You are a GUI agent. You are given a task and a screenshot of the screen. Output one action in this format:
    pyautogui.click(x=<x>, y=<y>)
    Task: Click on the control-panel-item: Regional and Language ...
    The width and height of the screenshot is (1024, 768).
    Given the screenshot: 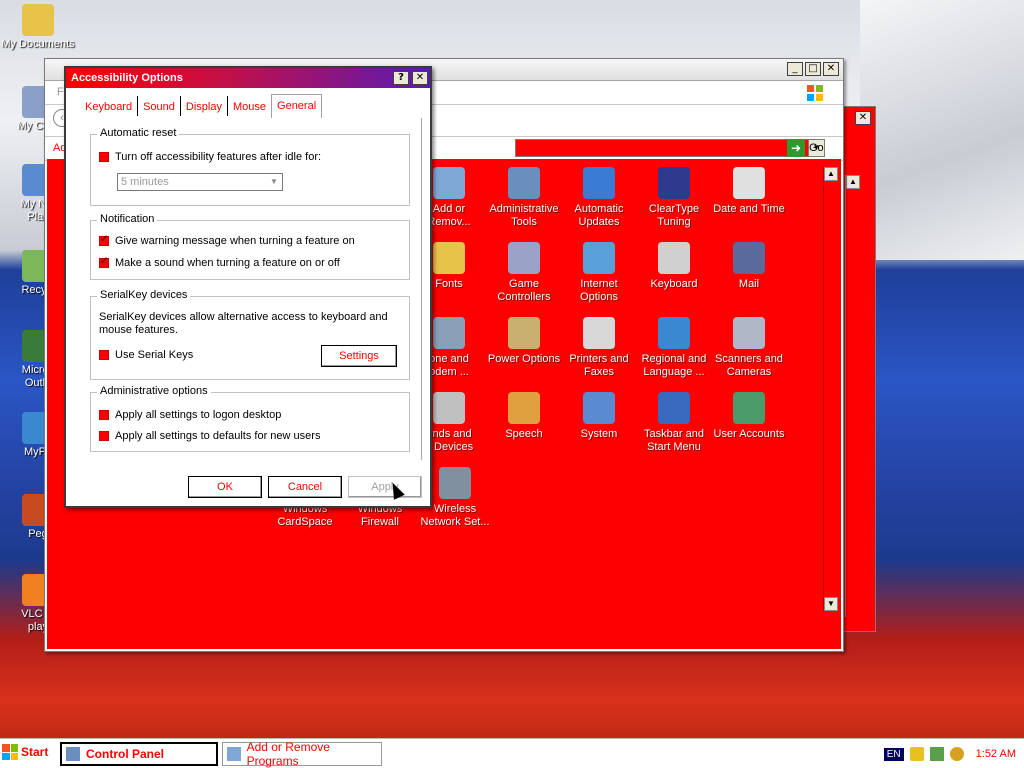 What is the action you would take?
    pyautogui.click(x=674, y=348)
    